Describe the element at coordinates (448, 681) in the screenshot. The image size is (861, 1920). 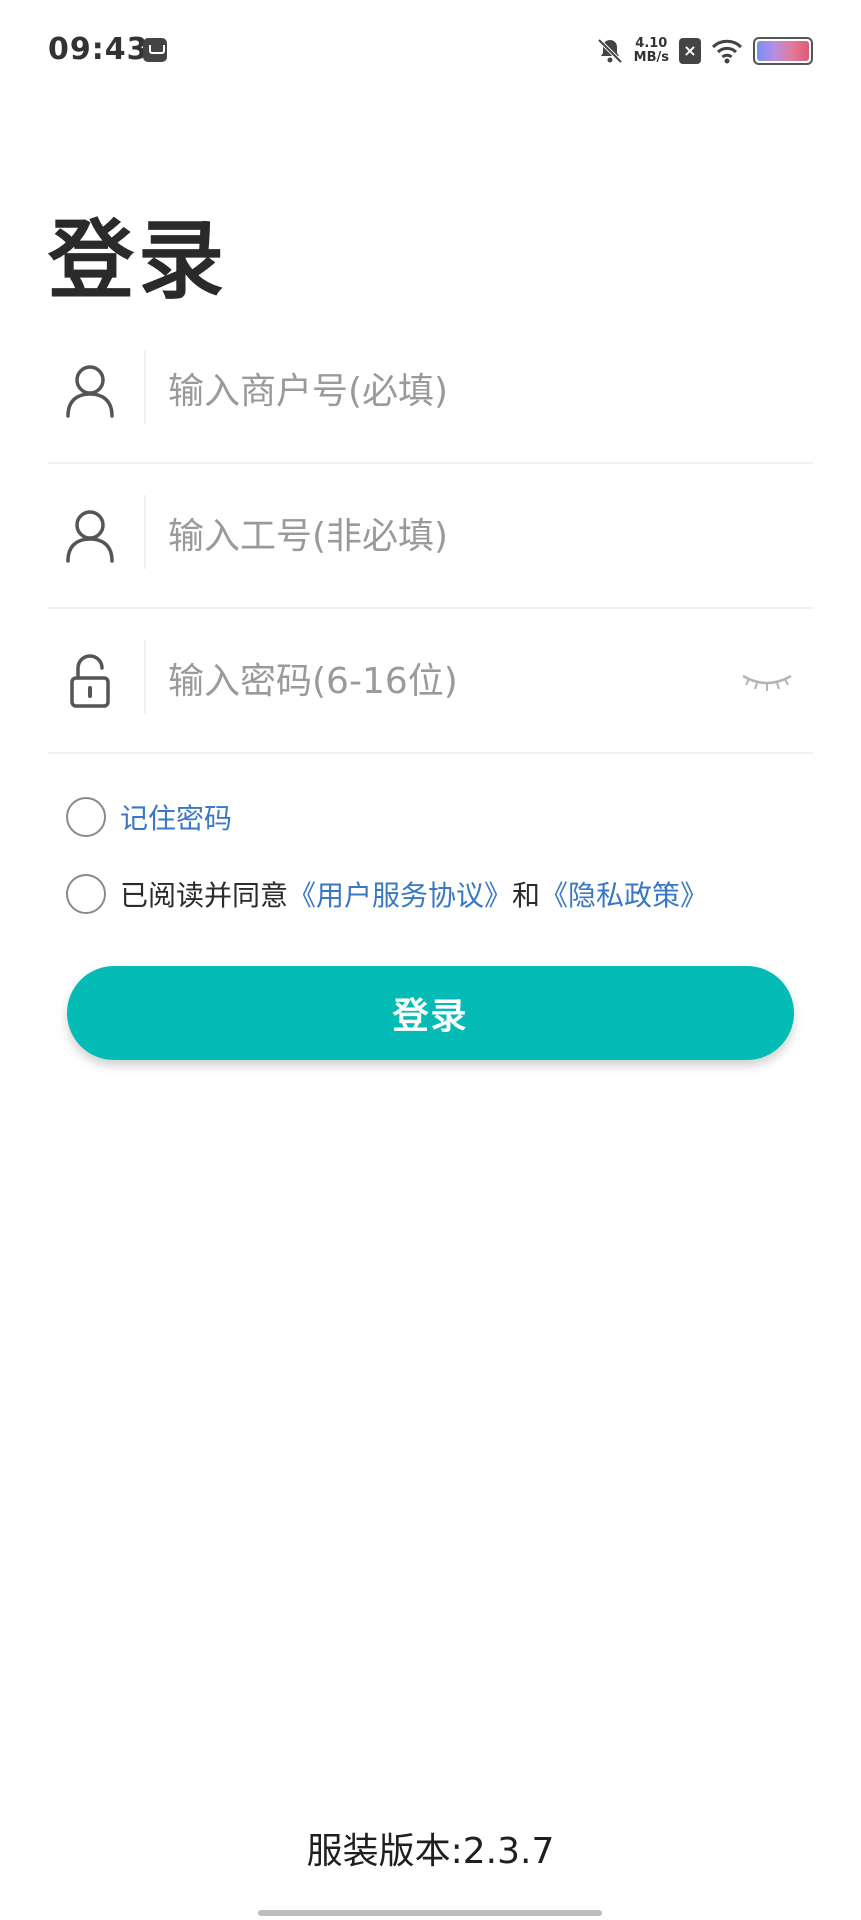
I see `password-input` at that location.